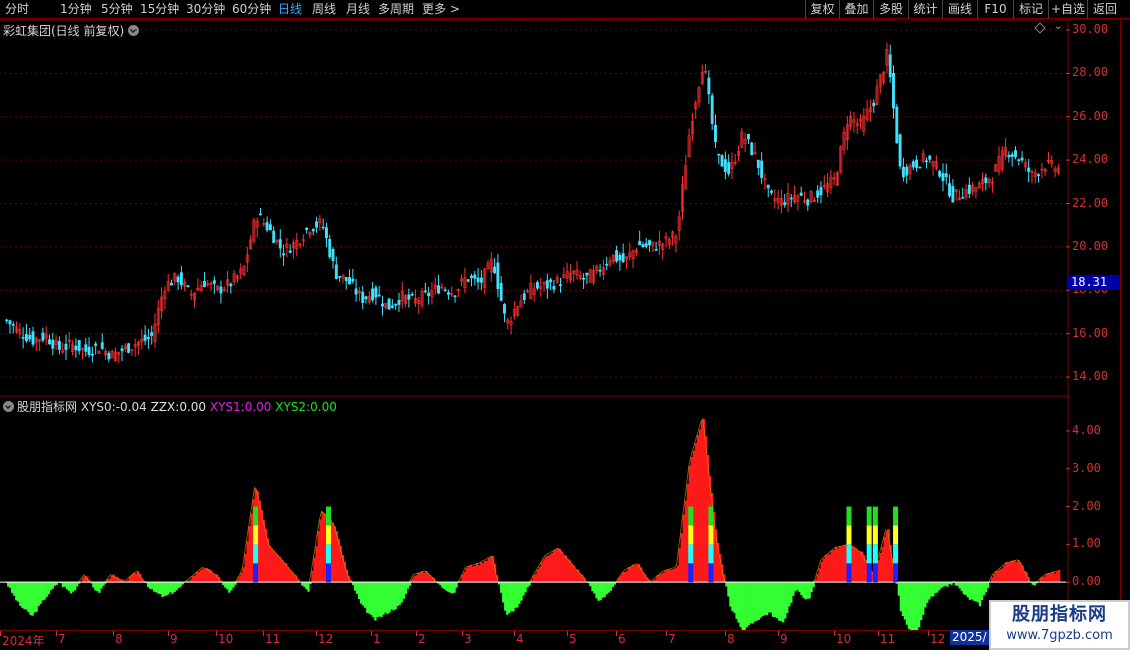 The image size is (1130, 650). Describe the element at coordinates (1125, 325) in the screenshot. I see `right-sidebar-strip` at that location.